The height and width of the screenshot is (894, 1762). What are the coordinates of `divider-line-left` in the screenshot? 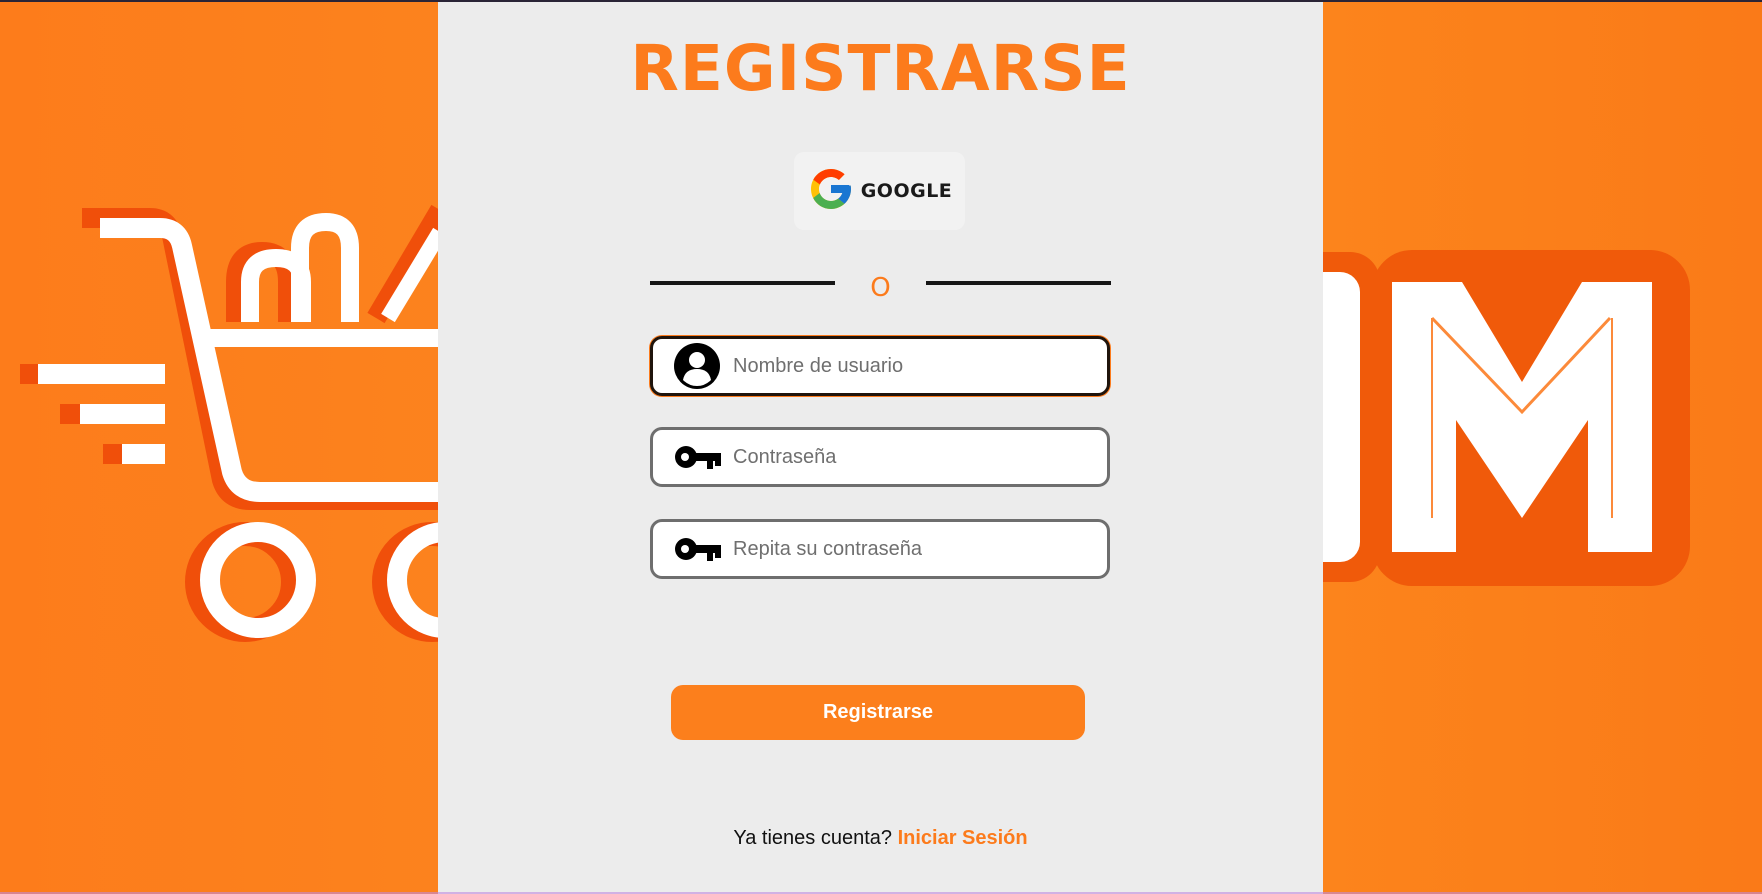 It's located at (742, 283).